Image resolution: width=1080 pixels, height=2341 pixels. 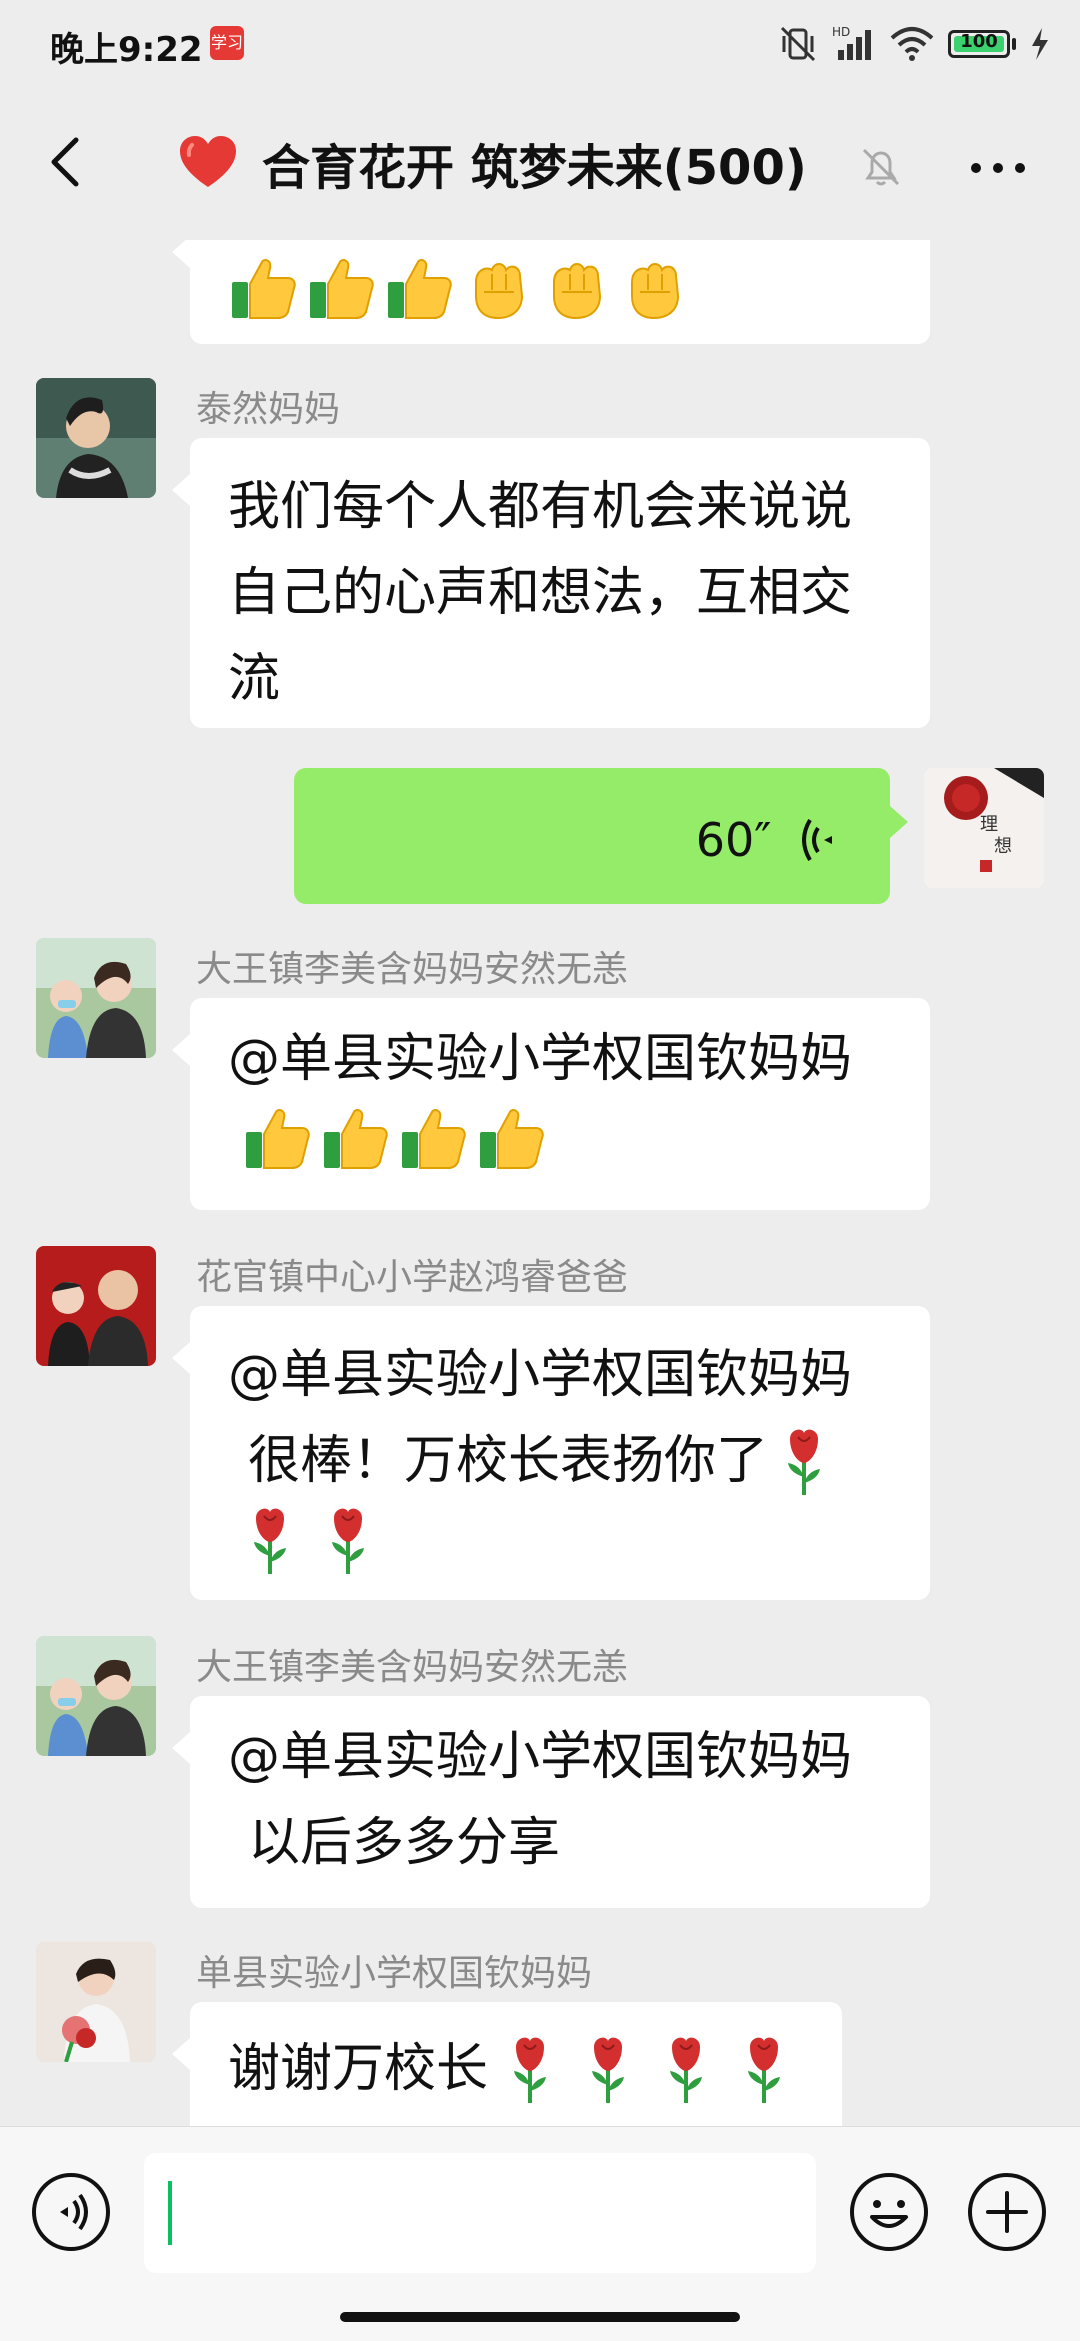 I want to click on more-icon, so click(x=998, y=168).